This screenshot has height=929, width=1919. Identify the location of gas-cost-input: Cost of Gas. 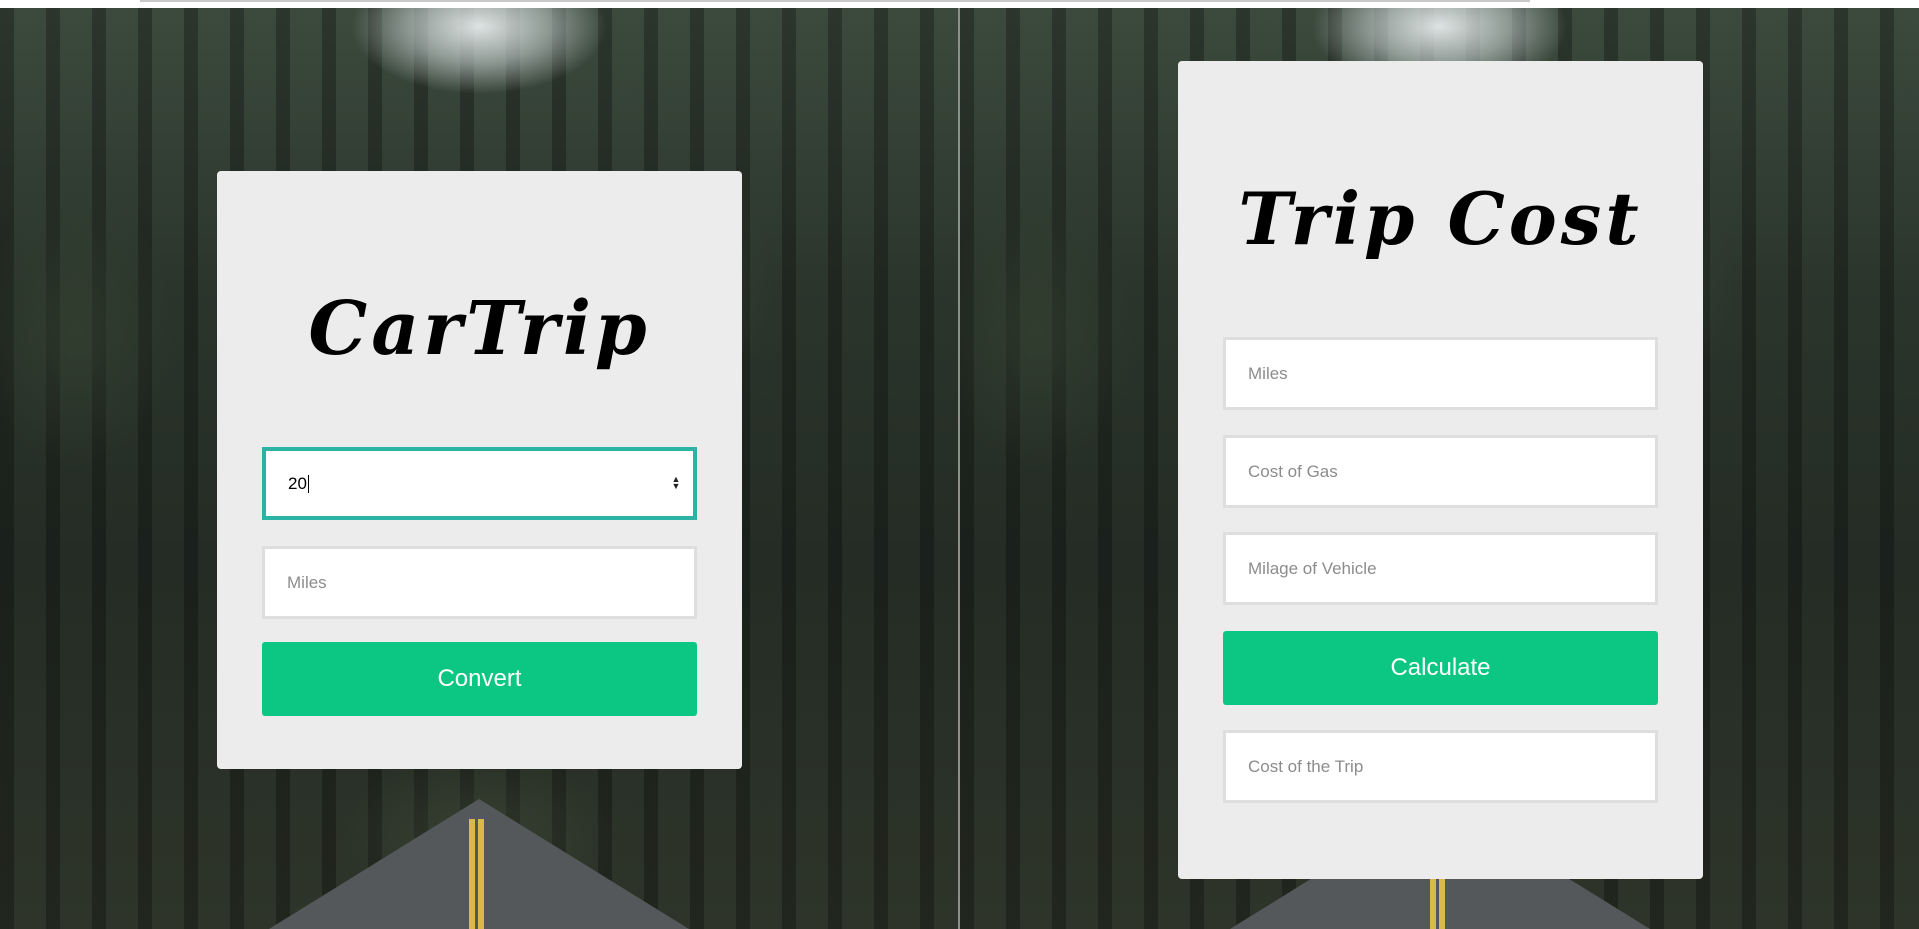
(1440, 471).